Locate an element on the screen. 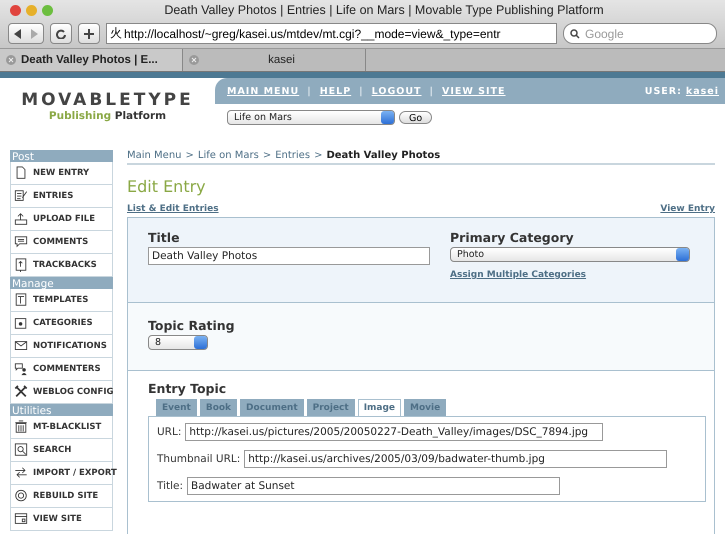 This screenshot has width=725, height=534. field-label: Title is located at coordinates (164, 237).